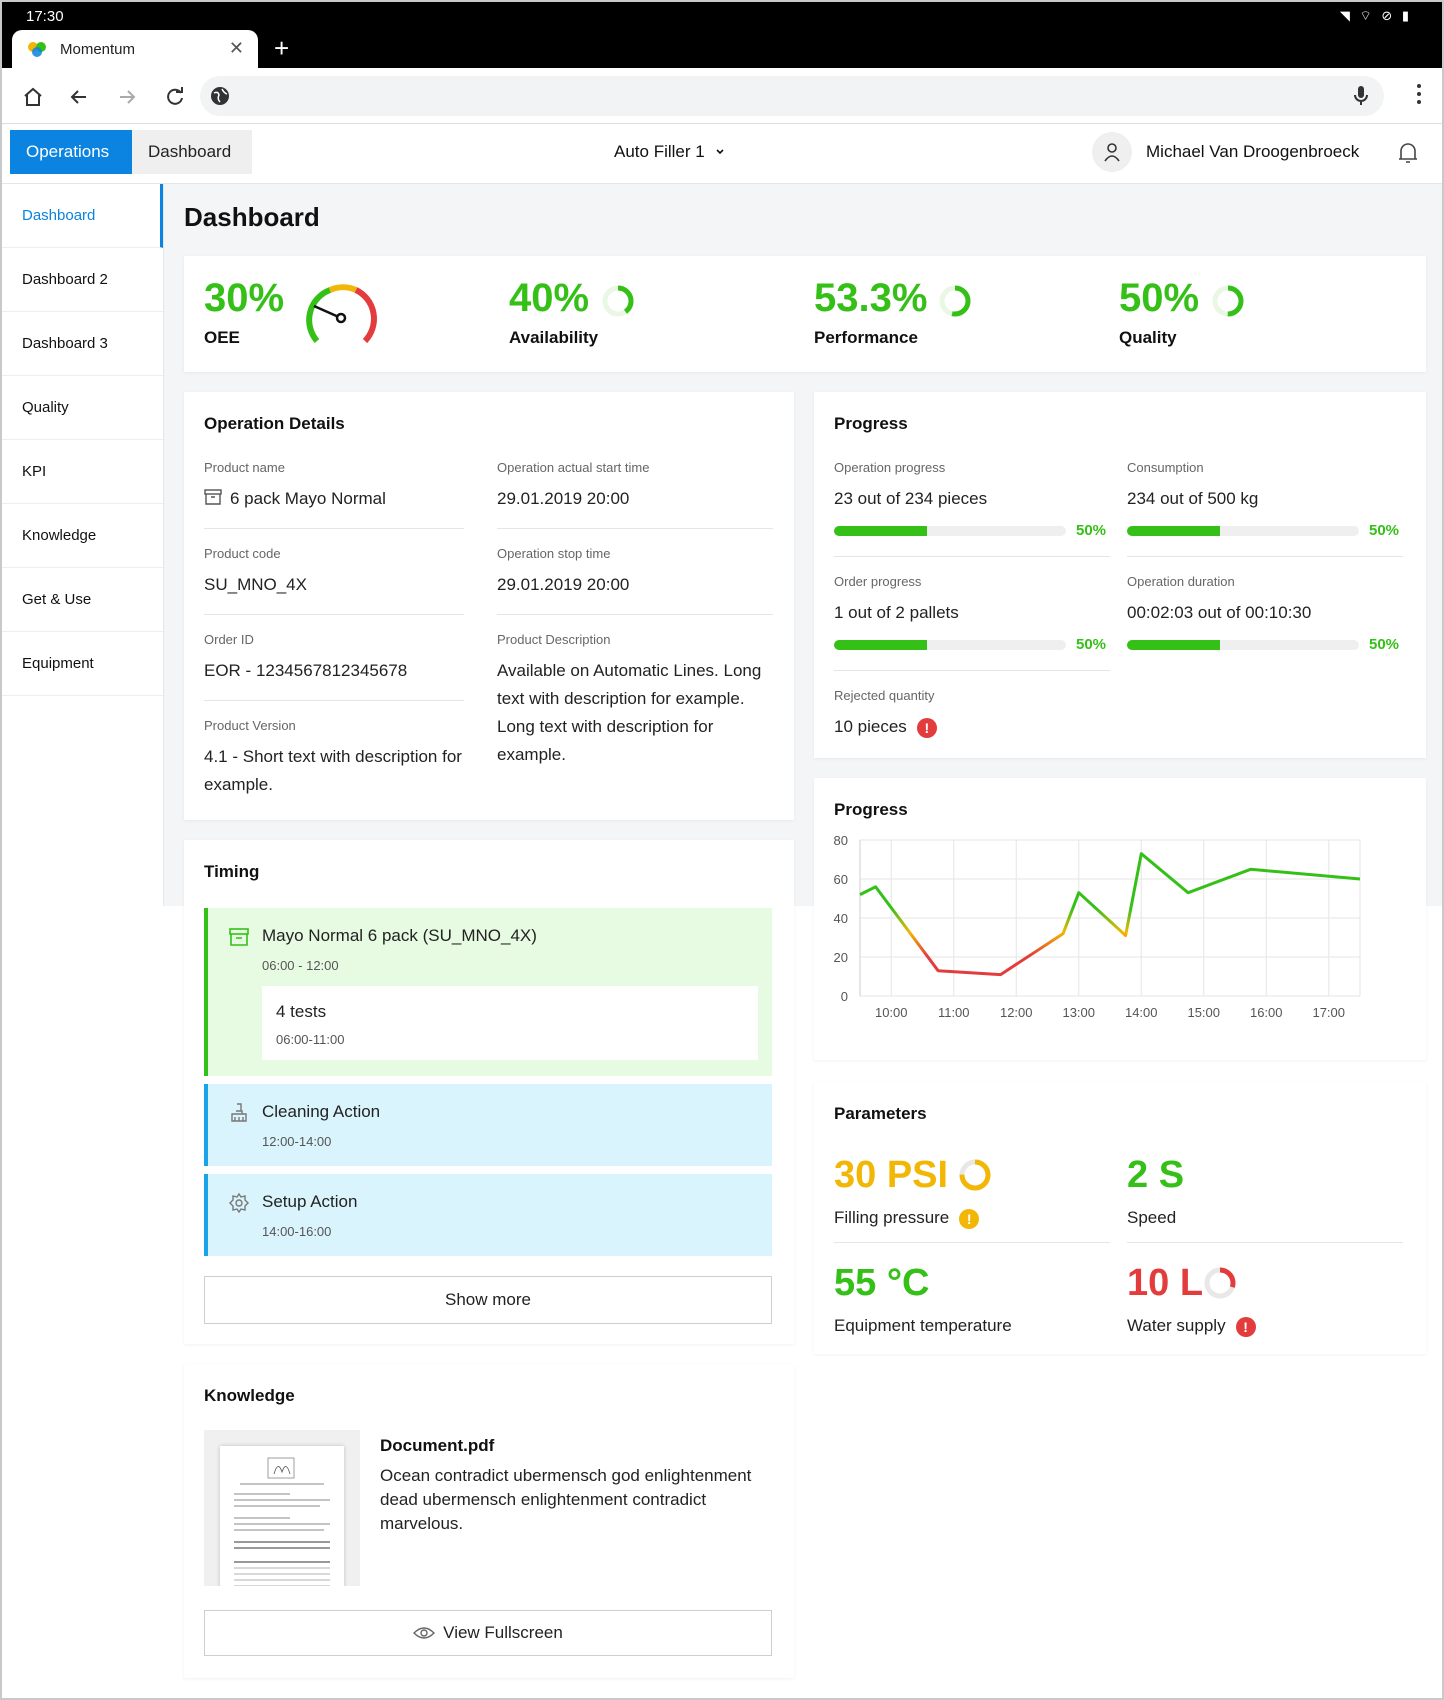 This screenshot has height=1700, width=1444. Describe the element at coordinates (175, 97) in the screenshot. I see `reload-icon` at that location.